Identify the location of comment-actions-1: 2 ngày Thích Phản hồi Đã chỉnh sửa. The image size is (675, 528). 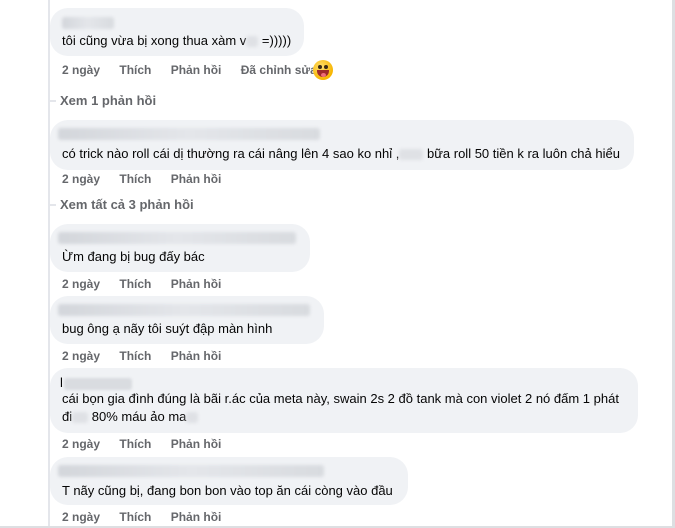
(197, 70).